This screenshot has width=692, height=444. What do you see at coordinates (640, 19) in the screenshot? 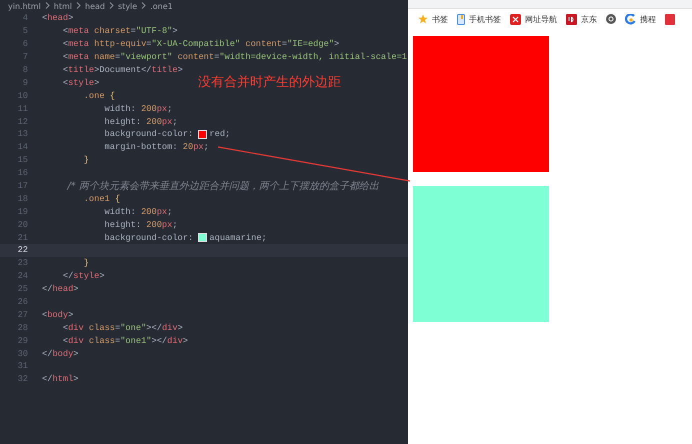
I see `bookmark-item: 携程` at bounding box center [640, 19].